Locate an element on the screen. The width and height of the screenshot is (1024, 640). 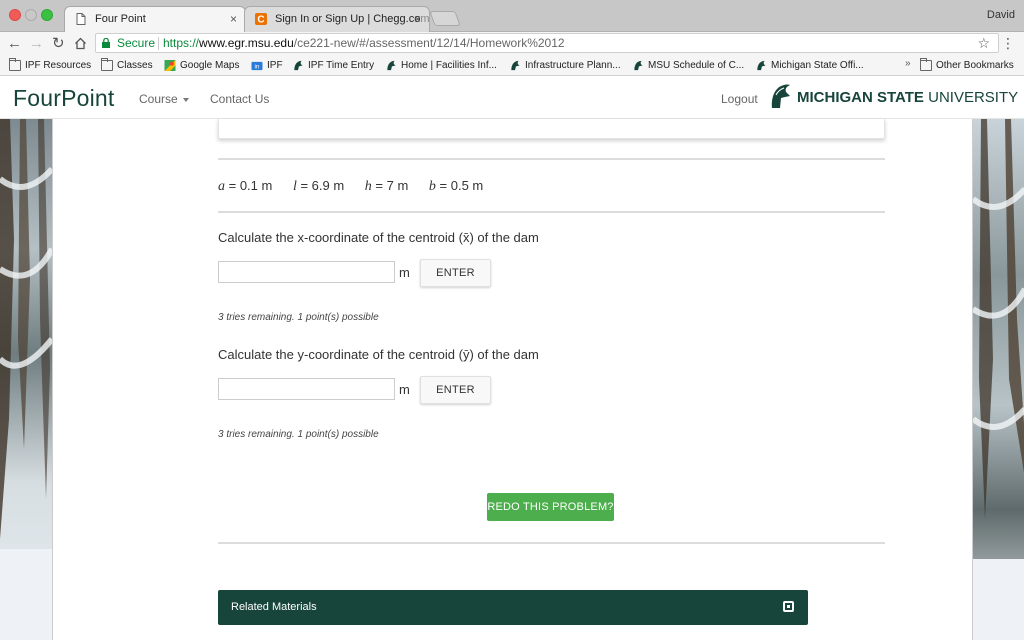
bookmark-ipf-time-entry: IPF Time Entry is located at coordinates (333, 66).